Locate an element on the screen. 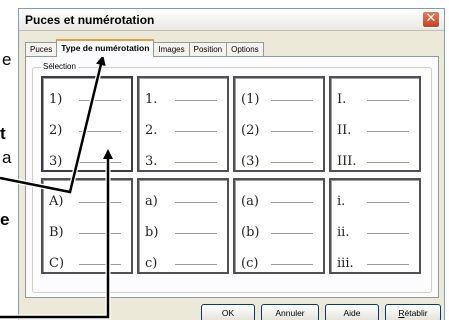 This screenshot has width=449, height=320. tab-options: Options is located at coordinates (245, 49).